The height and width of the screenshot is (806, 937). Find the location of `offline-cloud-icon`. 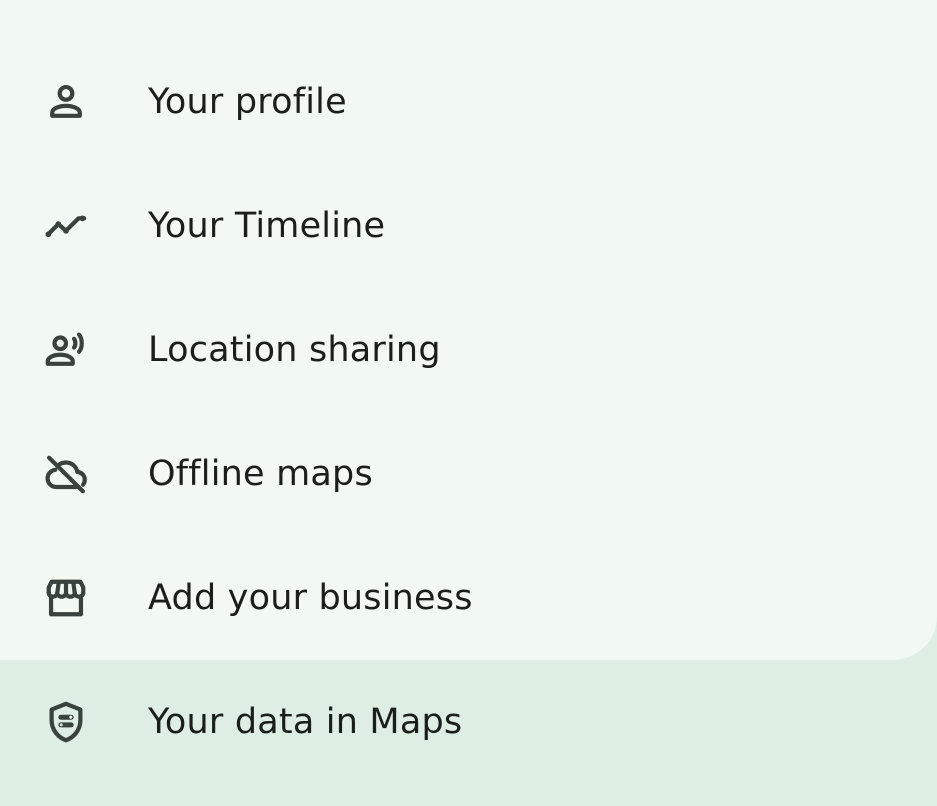

offline-cloud-icon is located at coordinates (66, 474).